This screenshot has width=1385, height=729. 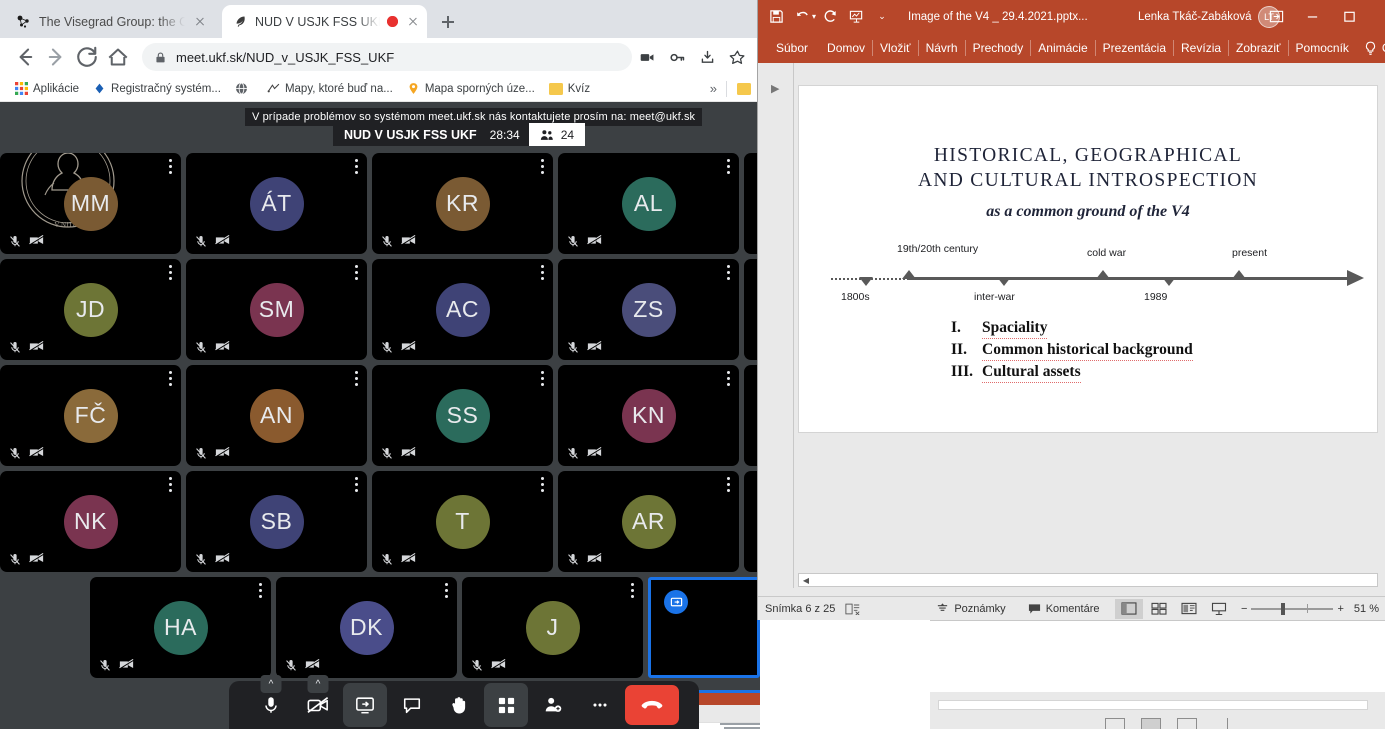 What do you see at coordinates (652, 705) in the screenshot?
I see `hangup-button` at bounding box center [652, 705].